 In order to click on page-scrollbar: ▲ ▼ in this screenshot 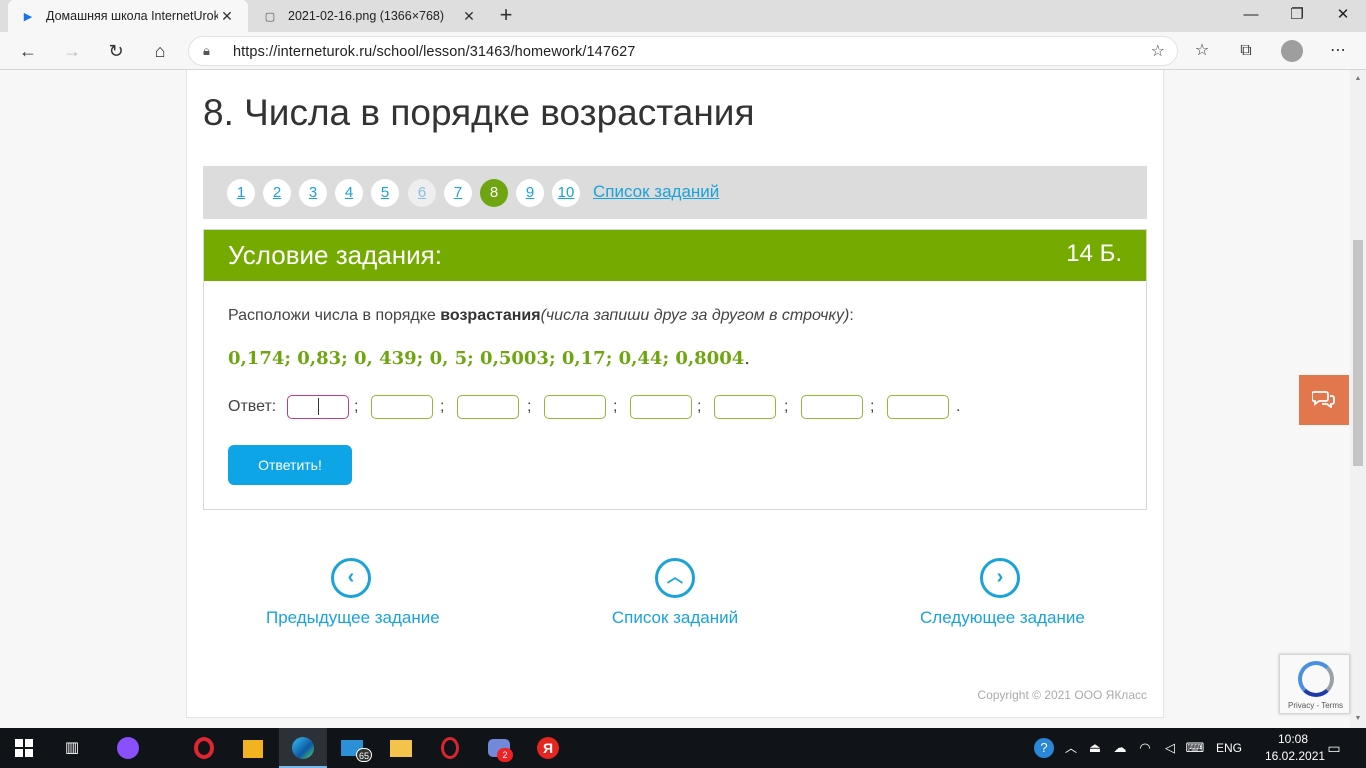, I will do `click(1358, 399)`.